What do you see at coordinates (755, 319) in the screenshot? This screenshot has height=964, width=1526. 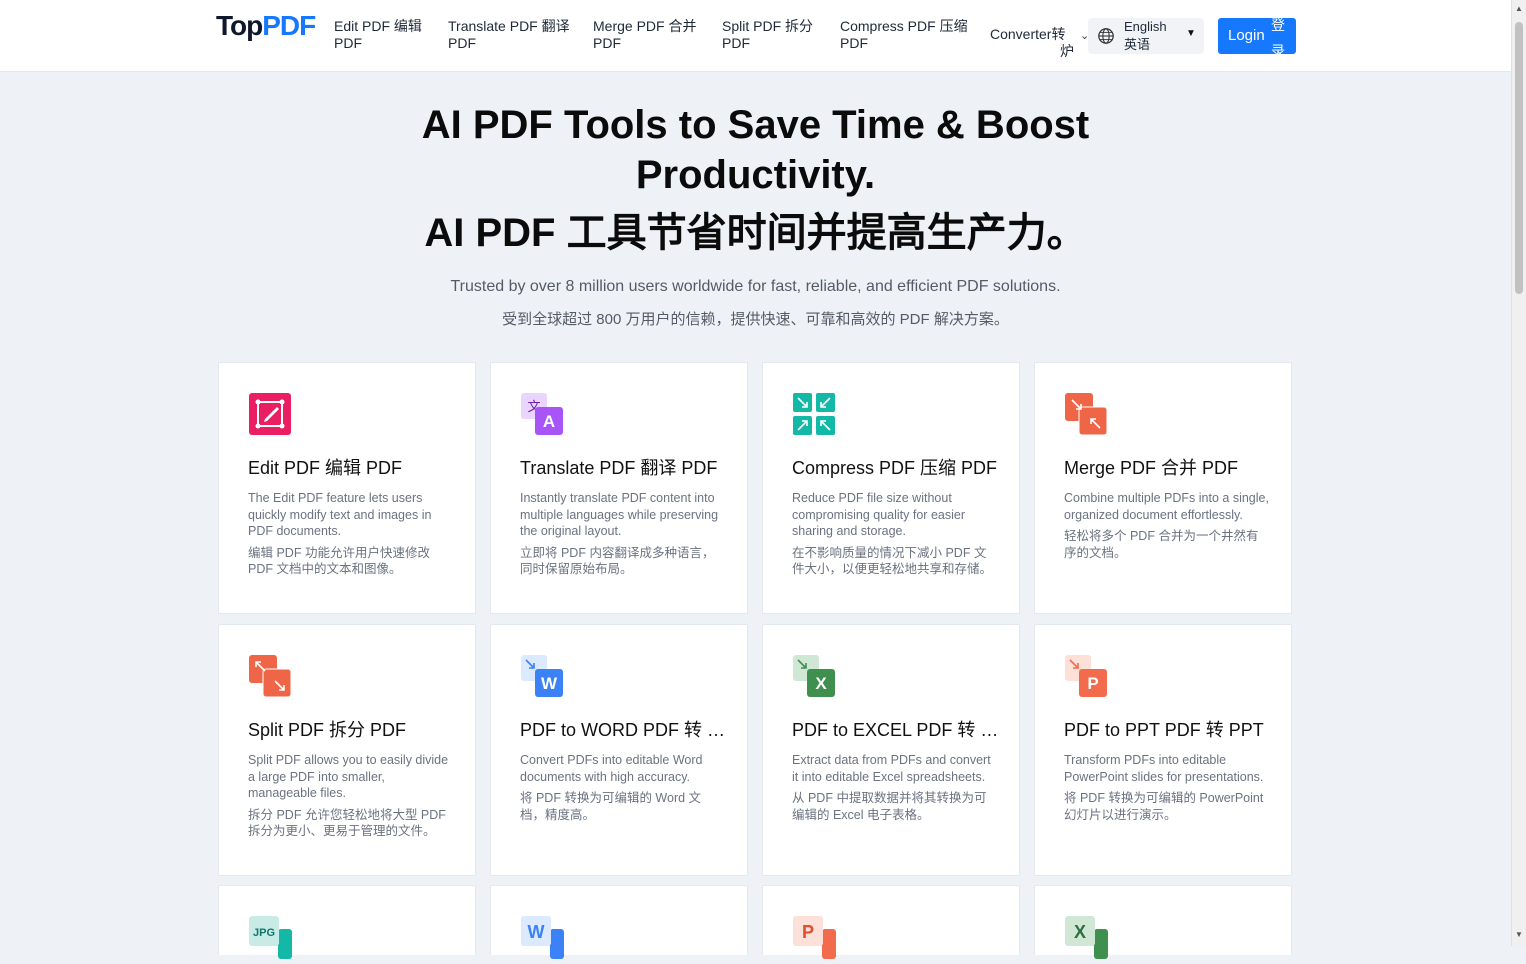 I see `hero-subtitle-cn: 受到全球超过 800 万用户的信赖，提供快速、可靠和高效的 PDF 解决方案。` at bounding box center [755, 319].